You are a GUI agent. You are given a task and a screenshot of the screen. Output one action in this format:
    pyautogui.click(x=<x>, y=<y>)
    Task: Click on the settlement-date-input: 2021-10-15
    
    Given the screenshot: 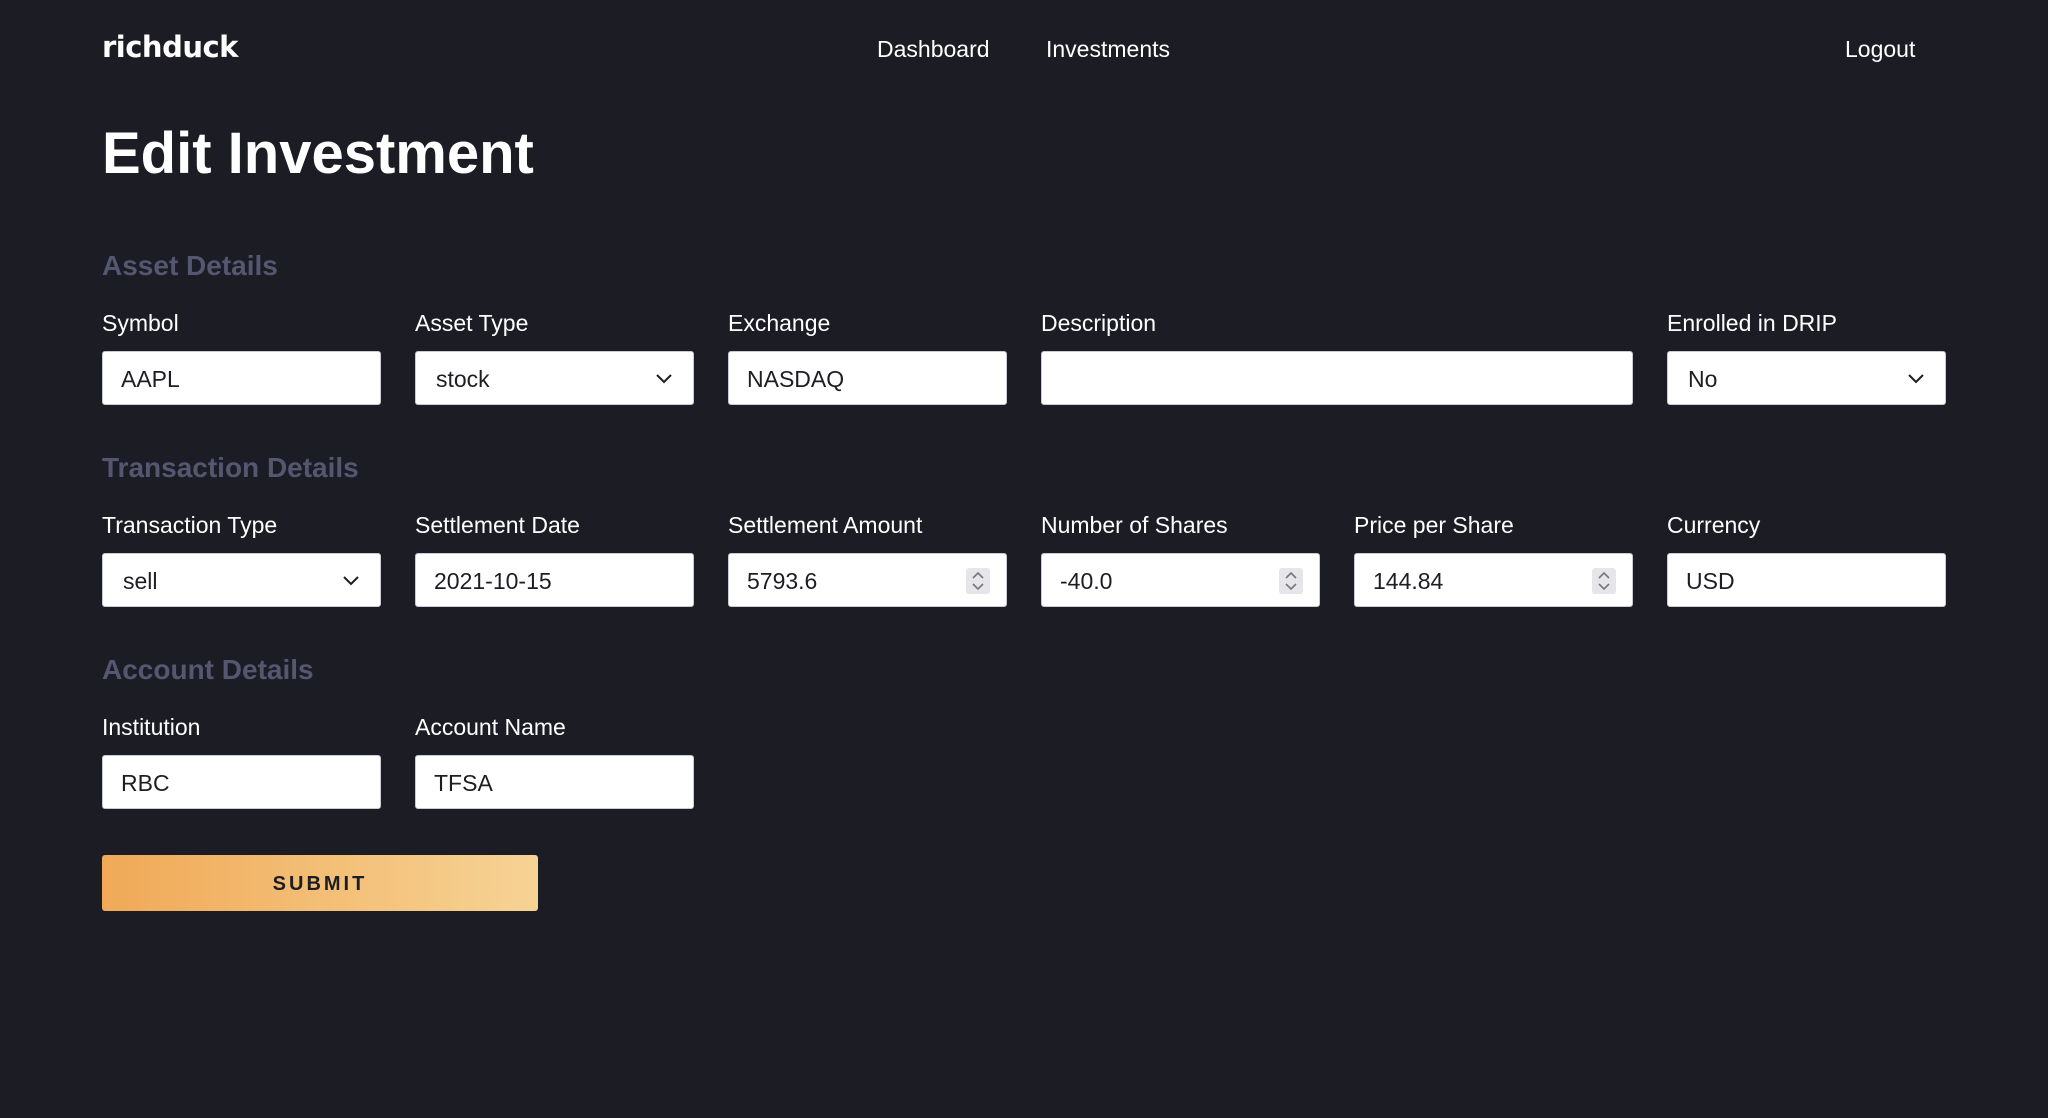 What is the action you would take?
    pyautogui.click(x=554, y=580)
    